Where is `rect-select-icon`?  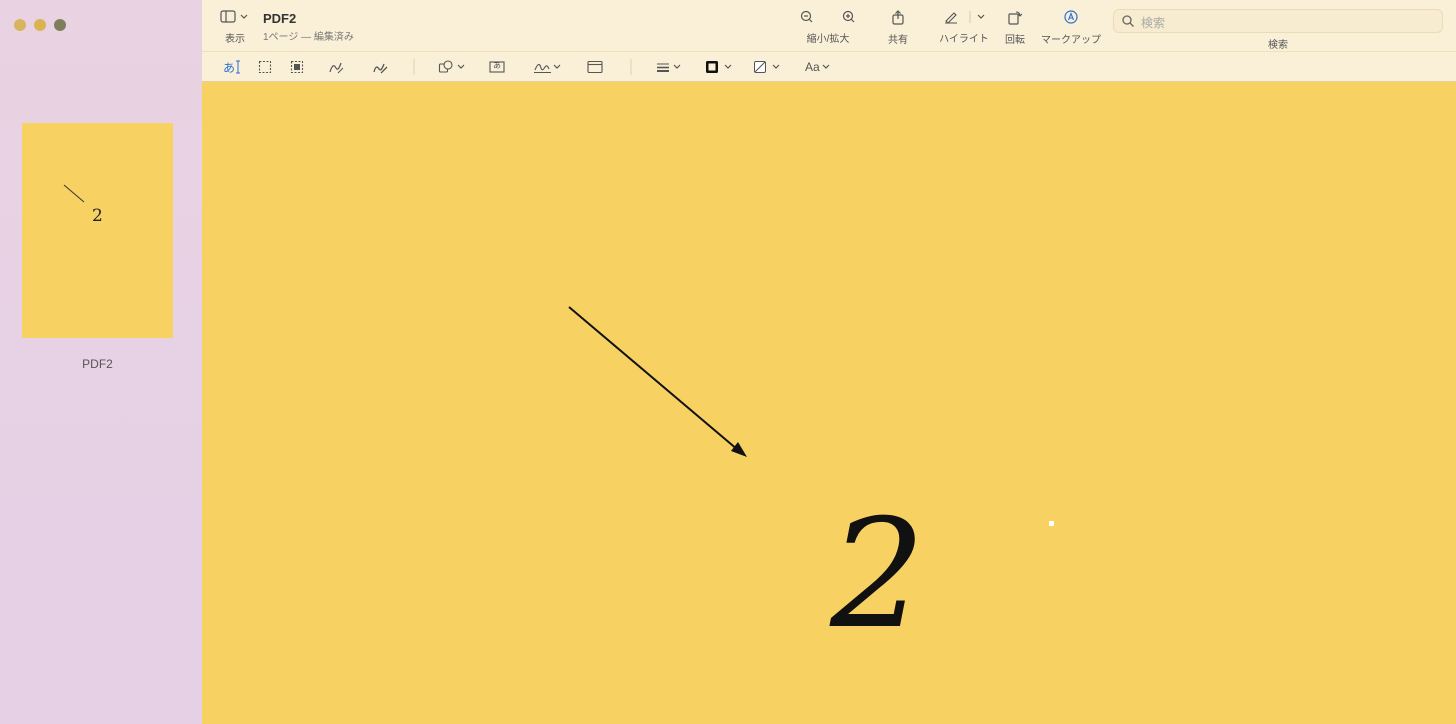 rect-select-icon is located at coordinates (265, 67).